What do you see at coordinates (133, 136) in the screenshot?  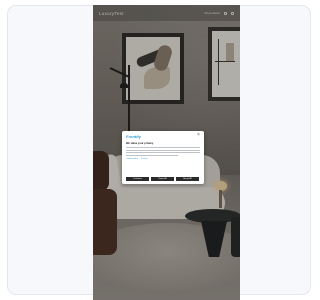 I see `dialog-logo: Frontify` at bounding box center [133, 136].